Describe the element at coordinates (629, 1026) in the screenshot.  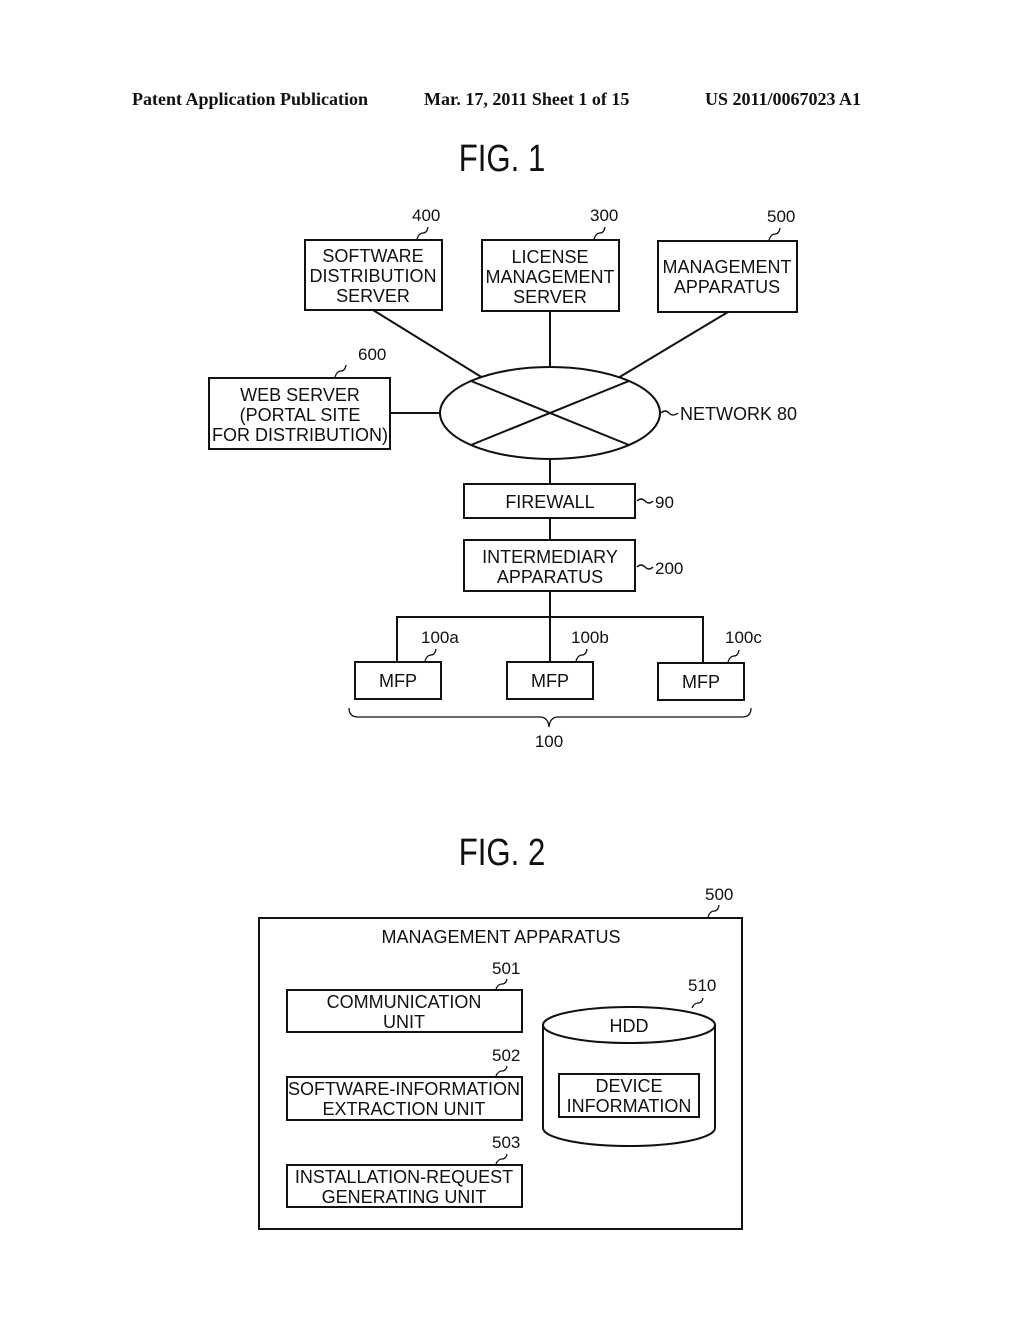
I see `hdd-label: HDD` at that location.